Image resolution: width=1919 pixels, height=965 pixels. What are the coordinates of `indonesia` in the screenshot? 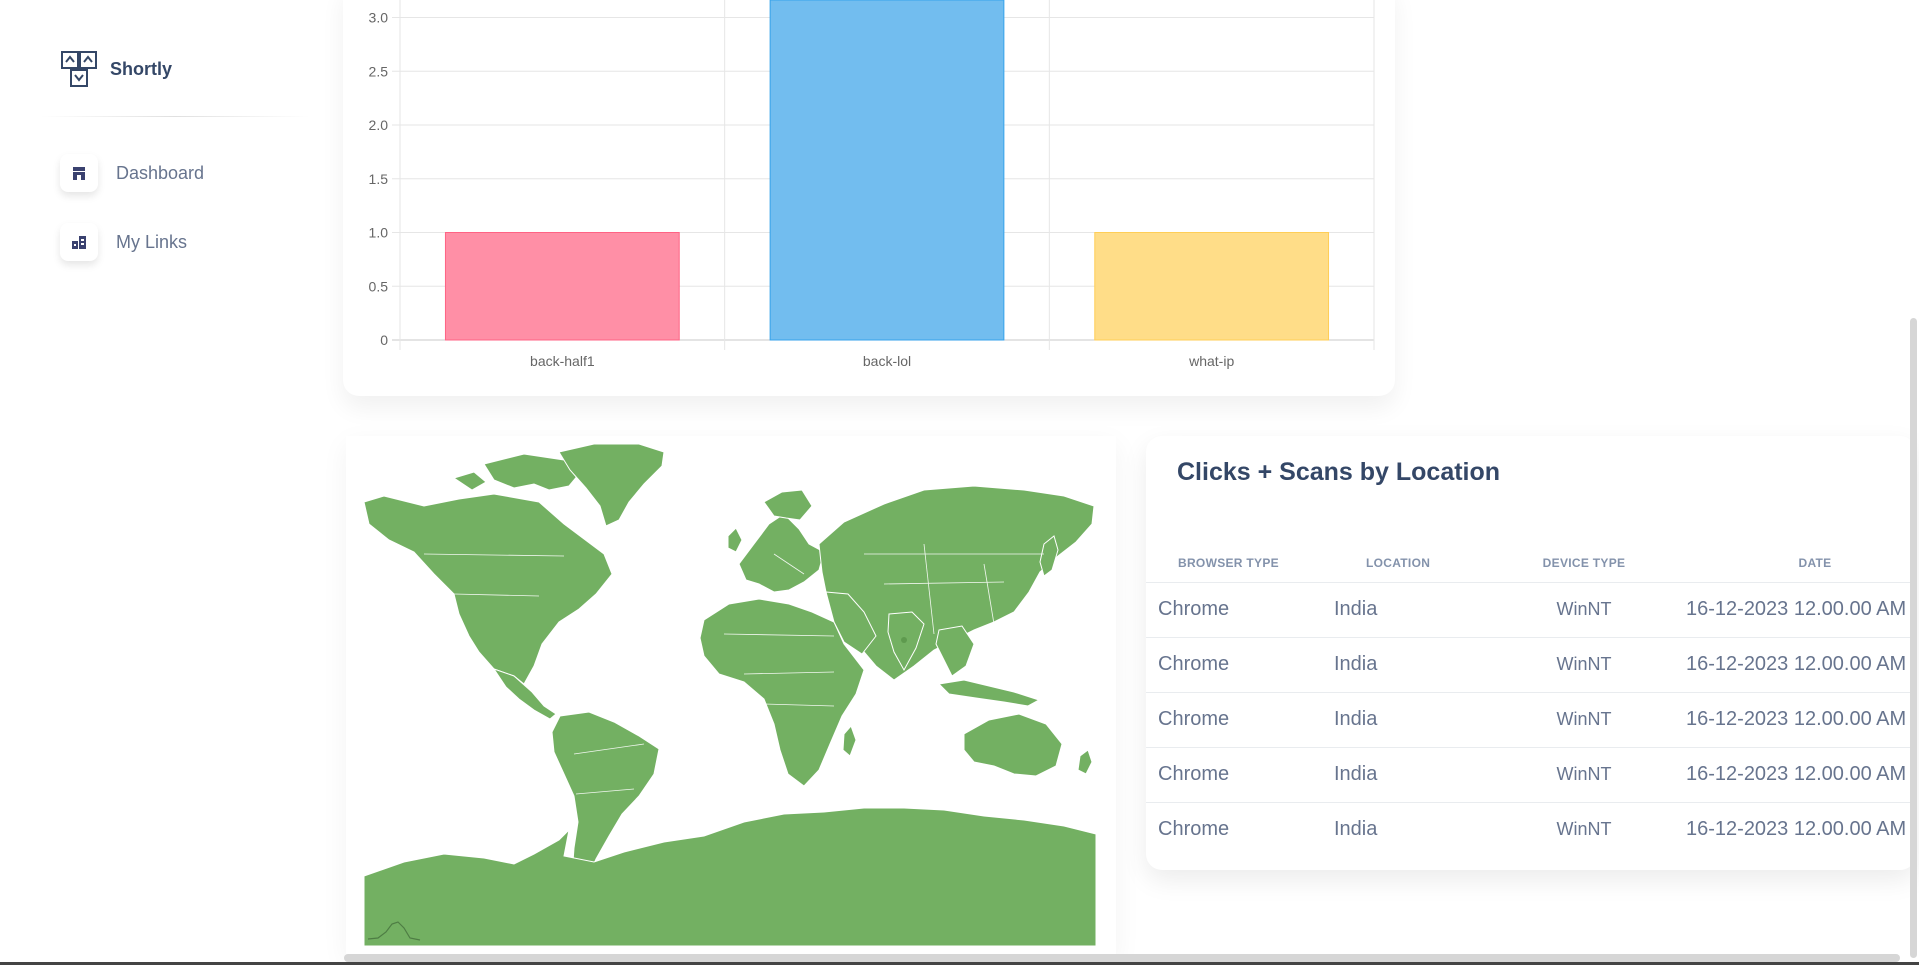 It's located at (989, 693).